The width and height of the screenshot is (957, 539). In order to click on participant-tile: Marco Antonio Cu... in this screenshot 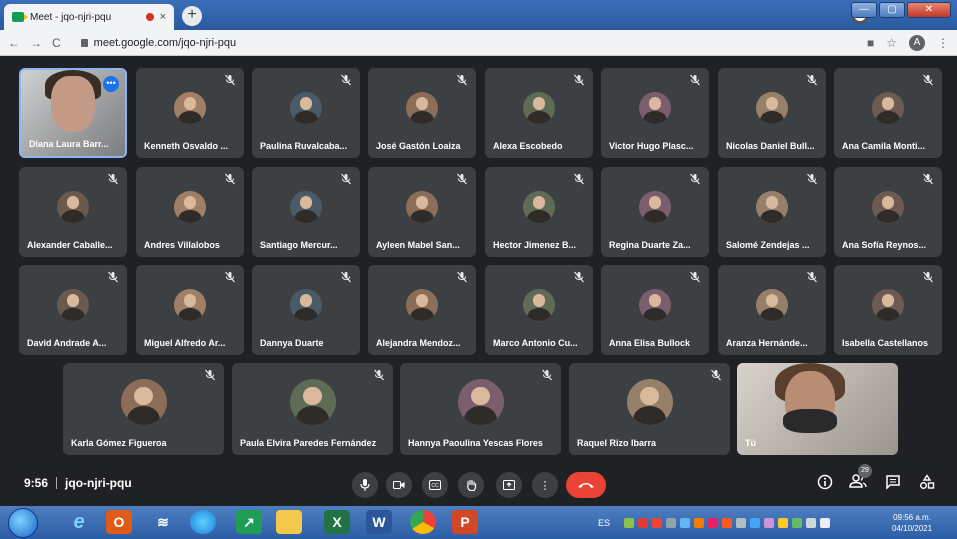, I will do `click(539, 310)`.